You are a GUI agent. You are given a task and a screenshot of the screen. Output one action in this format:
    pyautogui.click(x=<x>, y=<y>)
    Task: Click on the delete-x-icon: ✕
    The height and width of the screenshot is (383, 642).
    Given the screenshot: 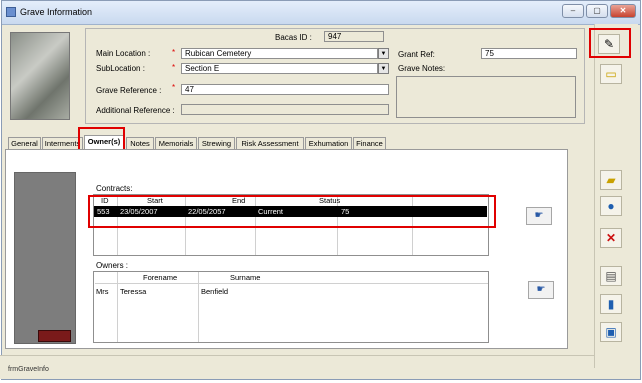 What is the action you would take?
    pyautogui.click(x=611, y=238)
    